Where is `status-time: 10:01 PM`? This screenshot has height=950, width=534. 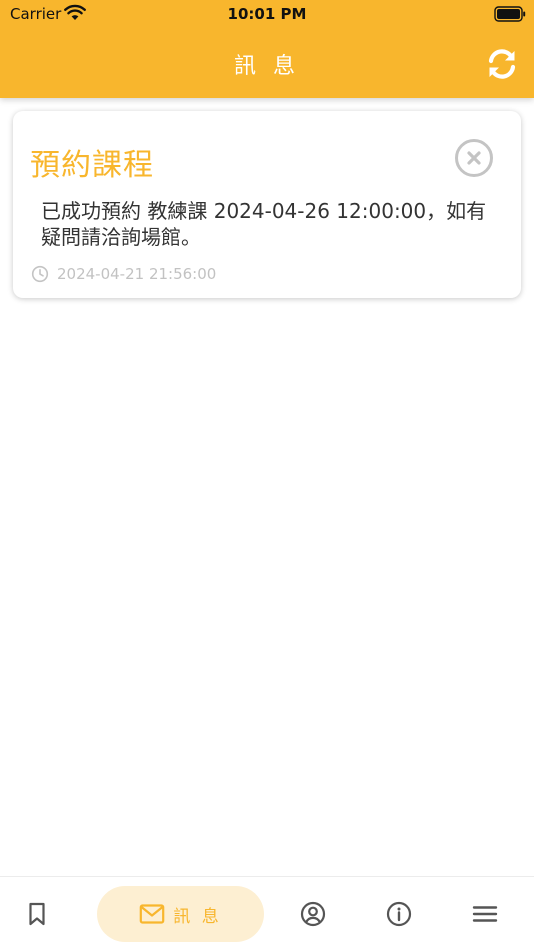
status-time: 10:01 PM is located at coordinates (267, 14).